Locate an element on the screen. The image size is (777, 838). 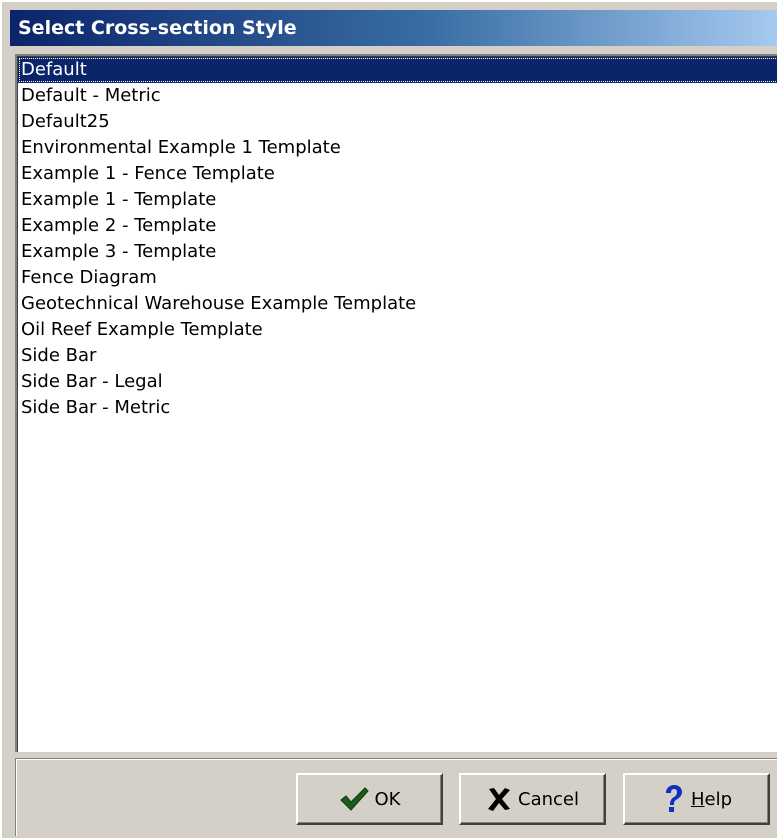
button-bar: OK Cancel Help is located at coordinates (396, 797).